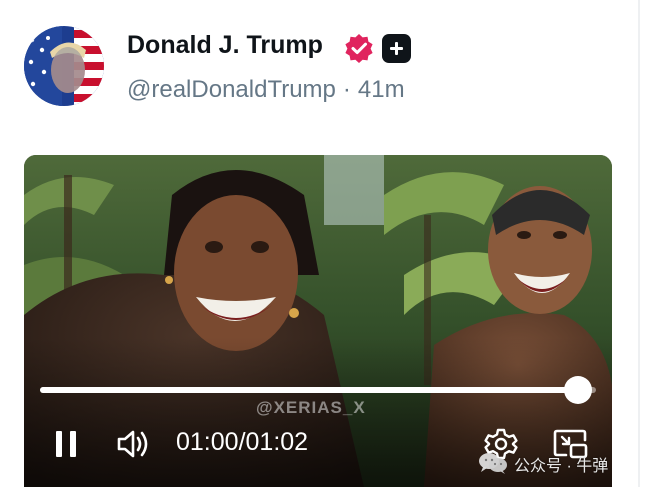 The width and height of the screenshot is (660, 487). What do you see at coordinates (359, 48) in the screenshot?
I see `verified-badge-icon` at bounding box center [359, 48].